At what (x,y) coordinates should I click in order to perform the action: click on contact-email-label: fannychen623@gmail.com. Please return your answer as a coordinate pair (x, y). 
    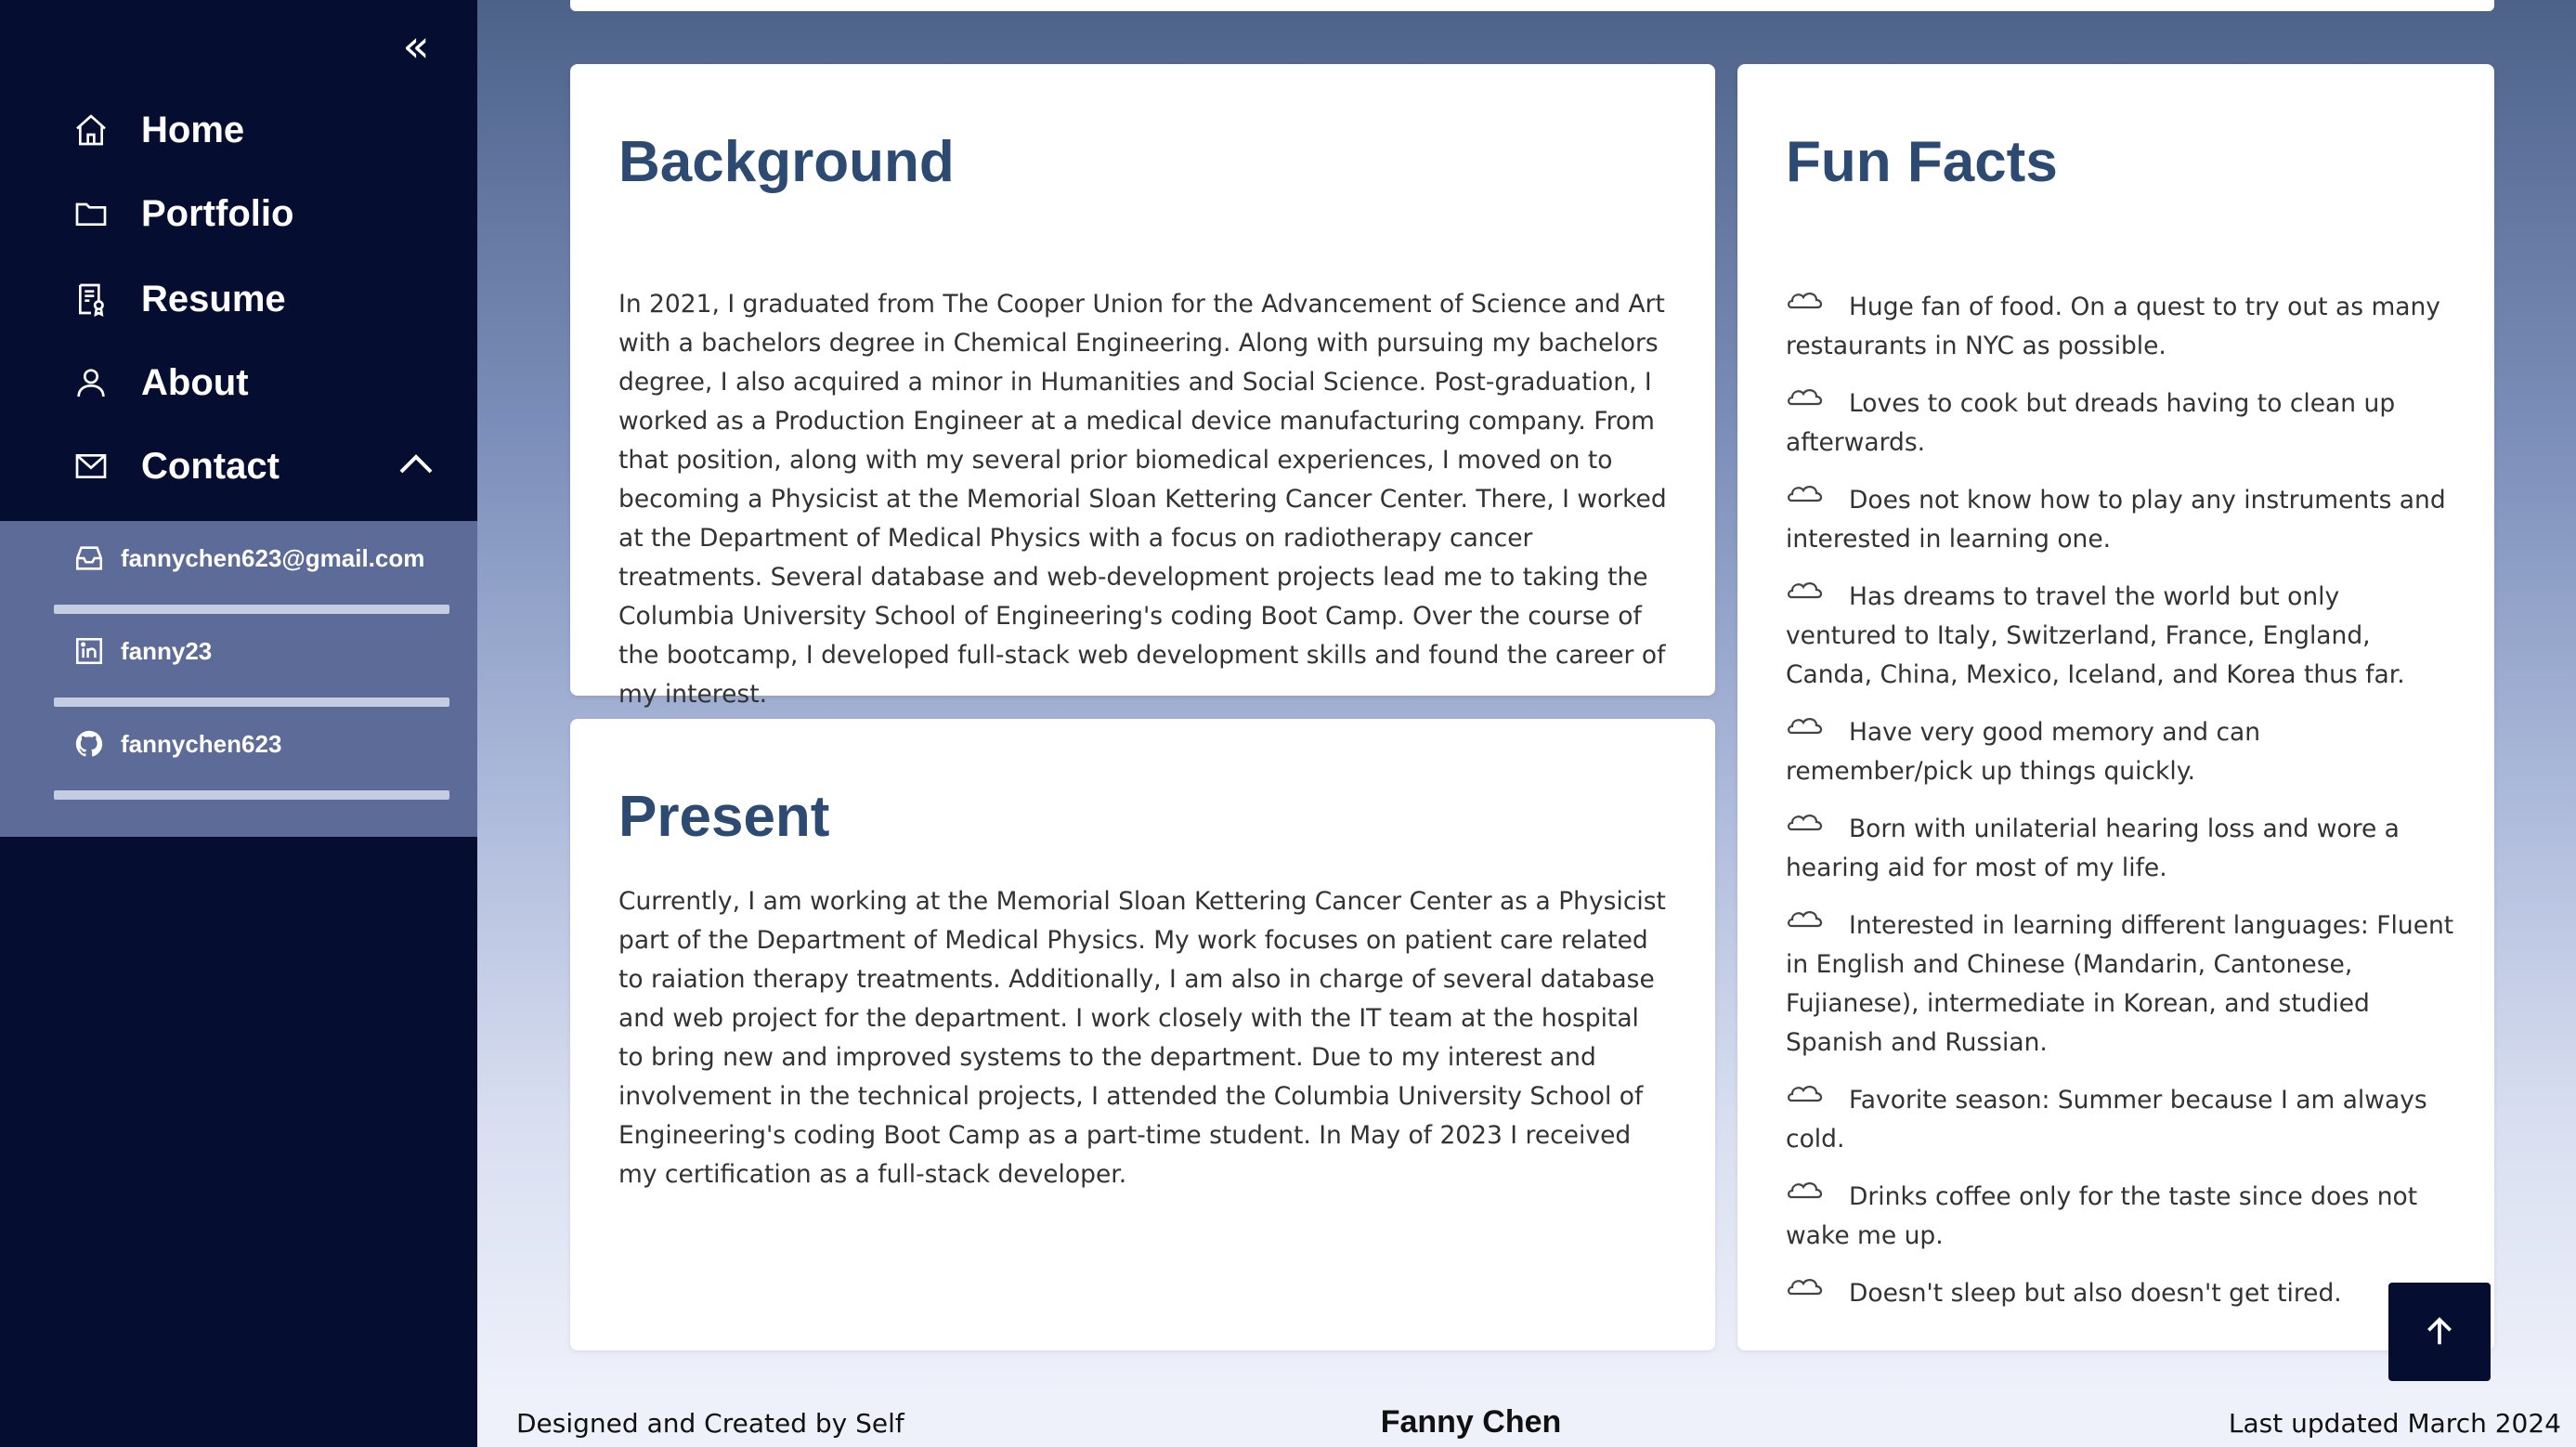
    Looking at the image, I should click on (273, 557).